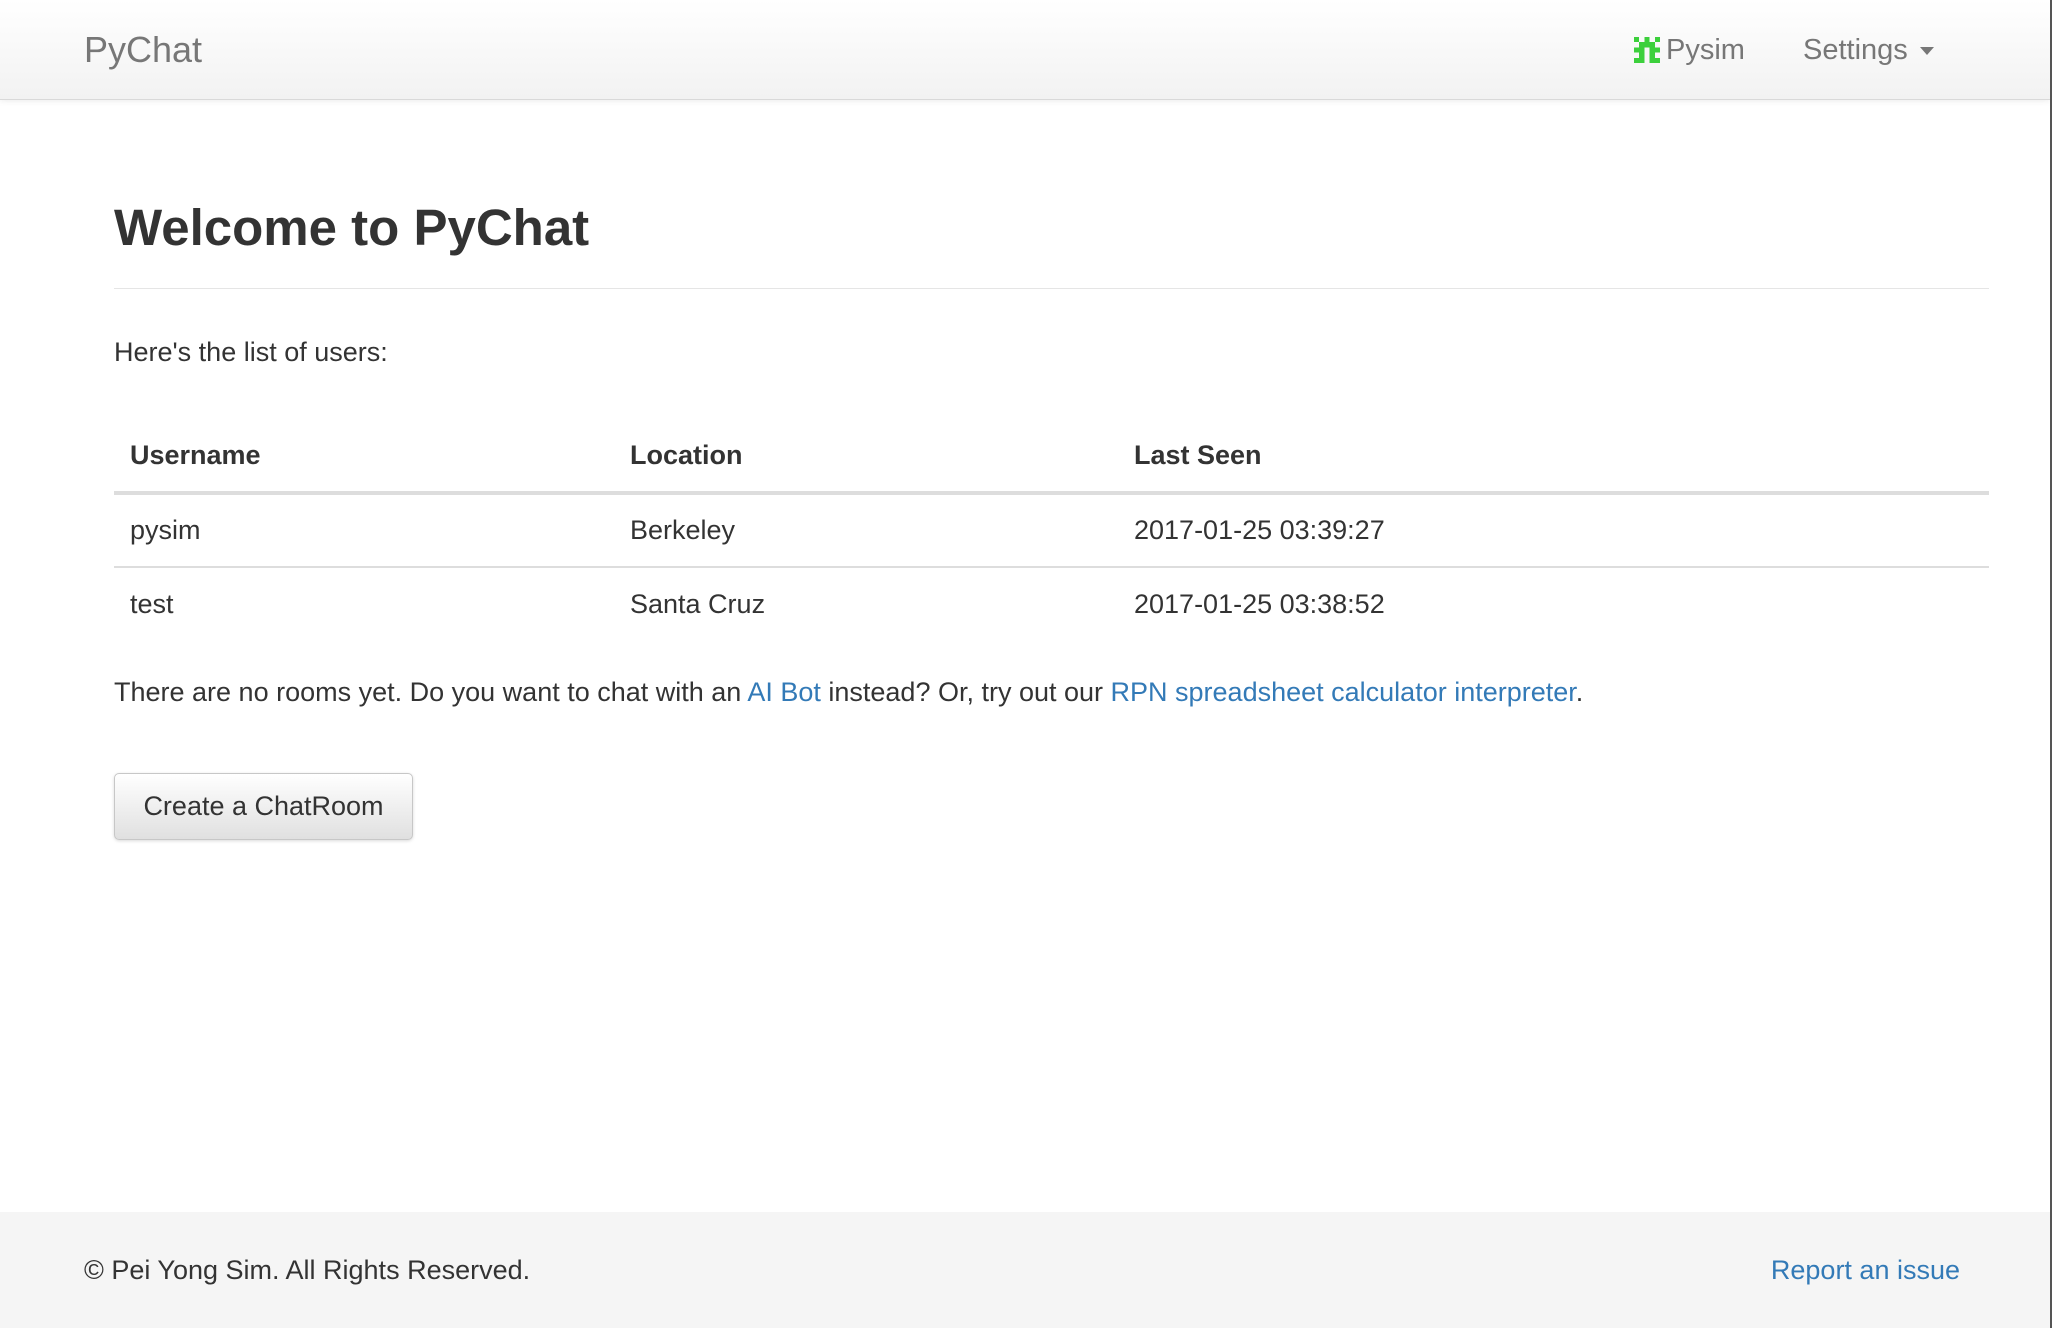 This screenshot has width=2056, height=1328. I want to click on cell-last-seen: 2017-01-25 03:39:27, so click(1553, 530).